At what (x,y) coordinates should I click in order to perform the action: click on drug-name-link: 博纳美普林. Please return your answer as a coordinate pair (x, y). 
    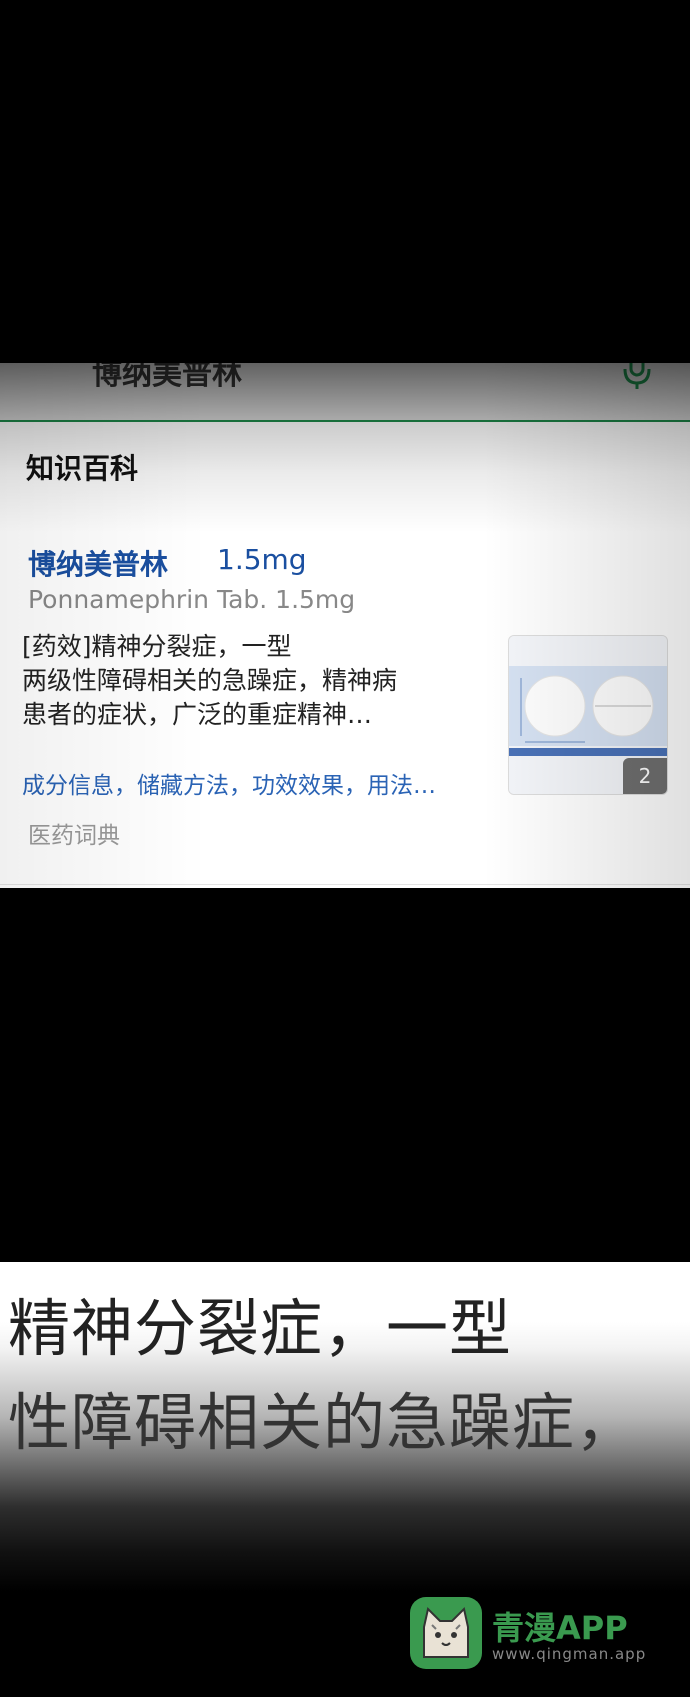
    Looking at the image, I should click on (98, 563).